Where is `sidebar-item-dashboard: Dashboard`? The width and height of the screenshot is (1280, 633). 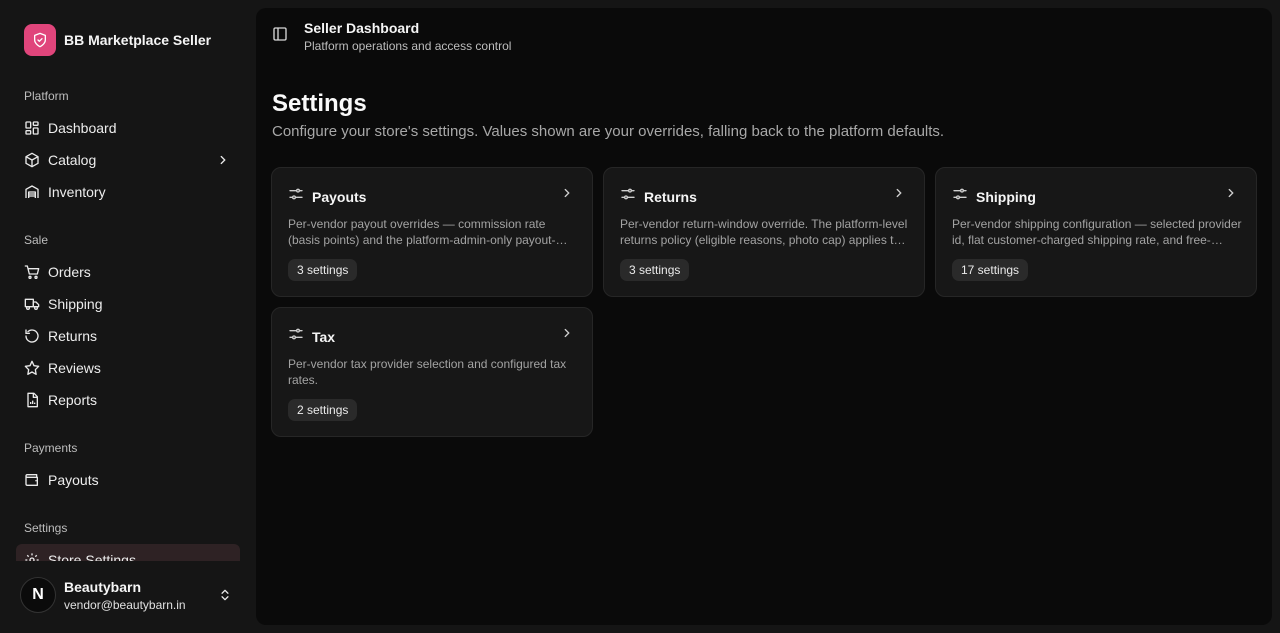
sidebar-item-dashboard: Dashboard is located at coordinates (128, 128).